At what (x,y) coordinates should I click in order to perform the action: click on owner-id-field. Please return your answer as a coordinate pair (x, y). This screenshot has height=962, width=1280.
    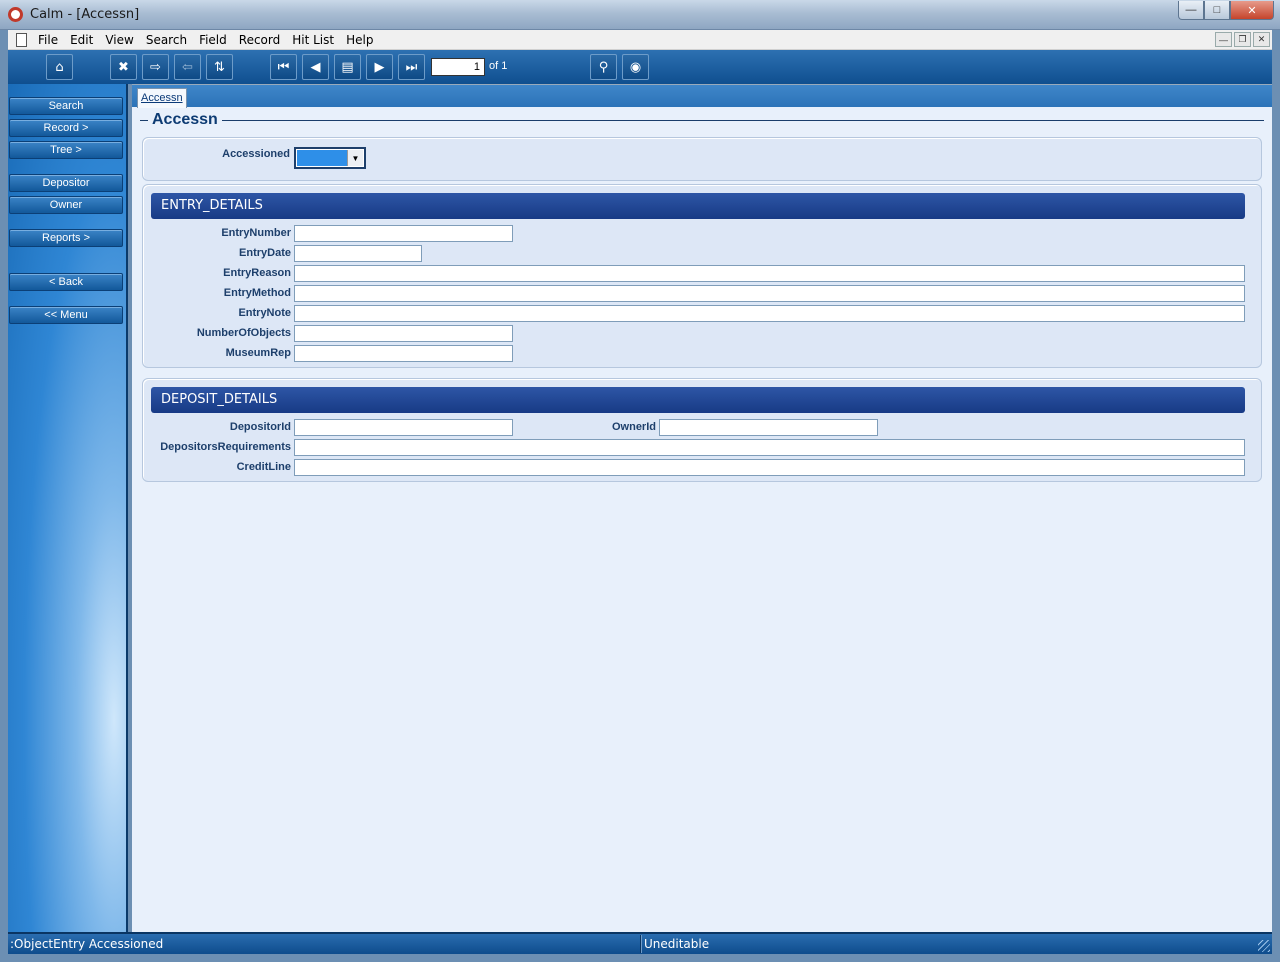
    Looking at the image, I should click on (768, 427).